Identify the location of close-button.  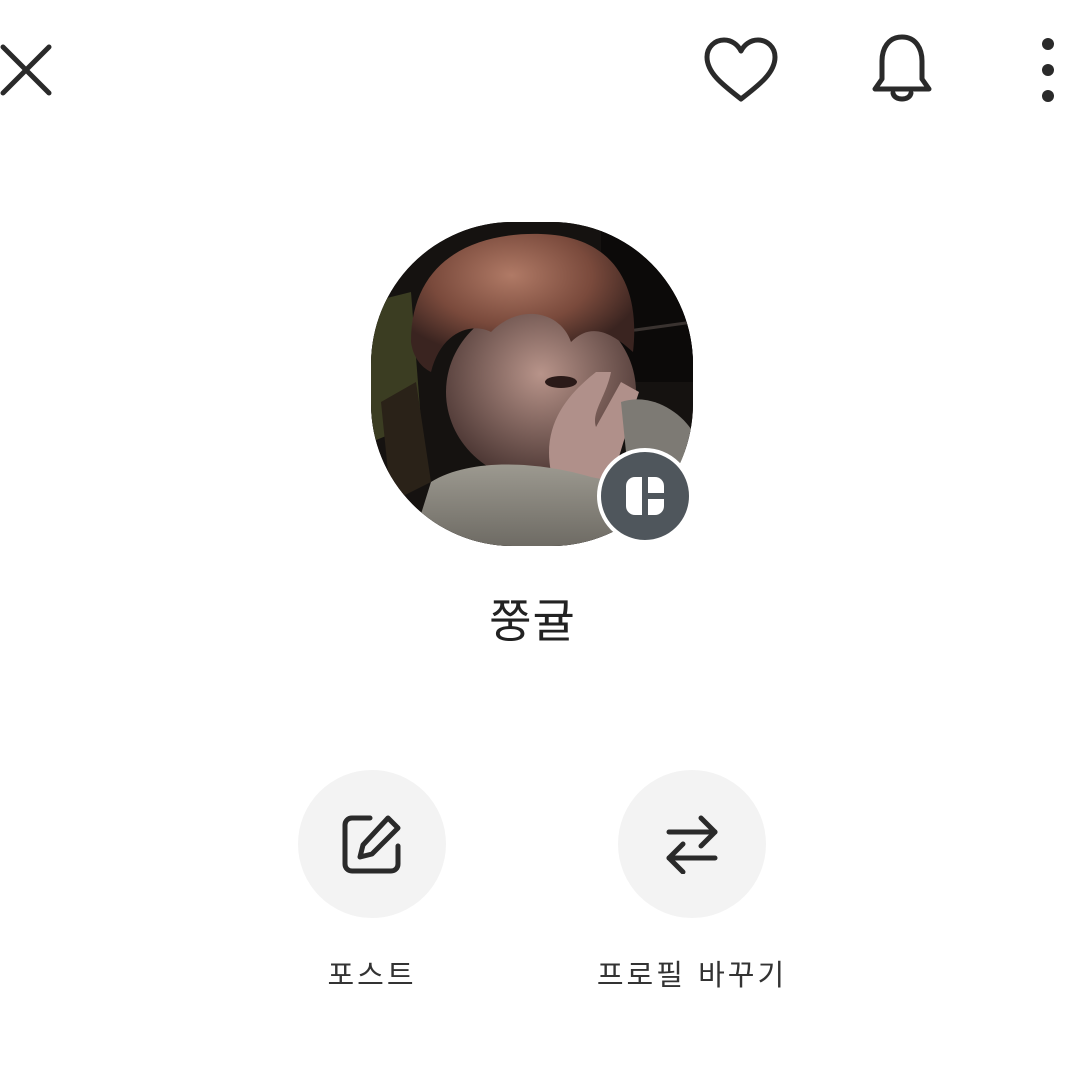
(29, 70).